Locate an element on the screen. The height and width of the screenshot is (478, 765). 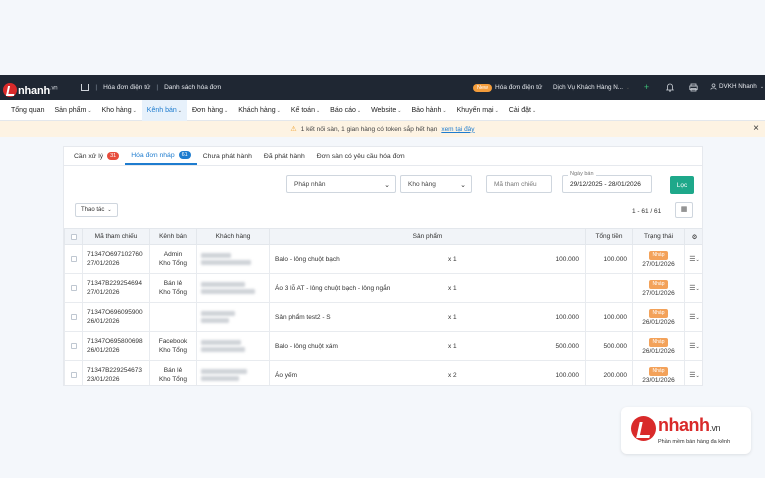
tab-count-badge: 61 is located at coordinates (184, 155).